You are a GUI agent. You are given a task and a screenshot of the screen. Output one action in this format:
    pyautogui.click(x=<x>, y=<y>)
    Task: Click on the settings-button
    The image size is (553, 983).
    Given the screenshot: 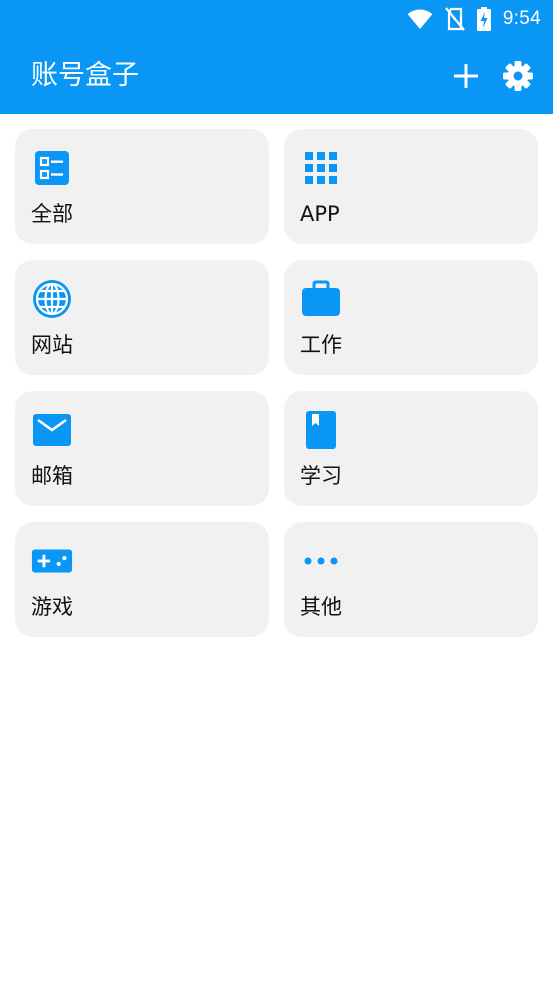 What is the action you would take?
    pyautogui.click(x=518, y=76)
    